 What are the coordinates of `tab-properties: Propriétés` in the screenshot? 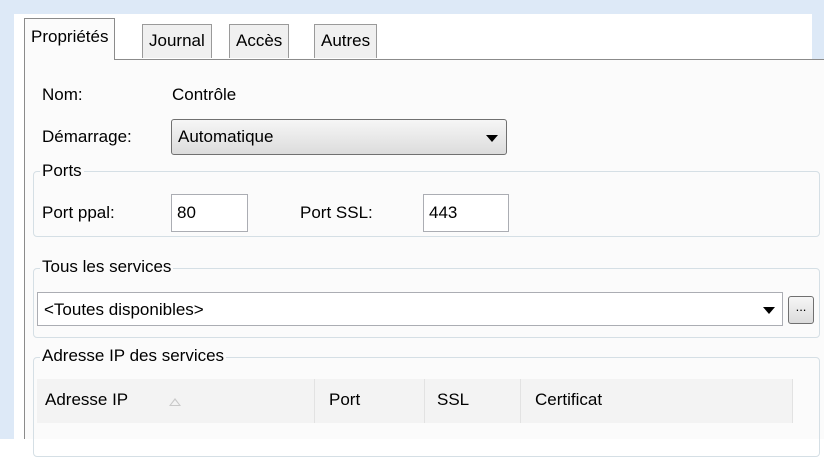 It's located at (70, 39).